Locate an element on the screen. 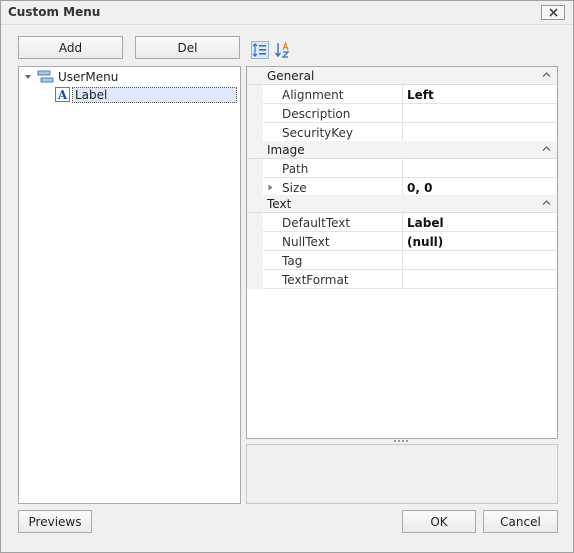 Image resolution: width=574 pixels, height=553 pixels. category-general: General is located at coordinates (402, 76).